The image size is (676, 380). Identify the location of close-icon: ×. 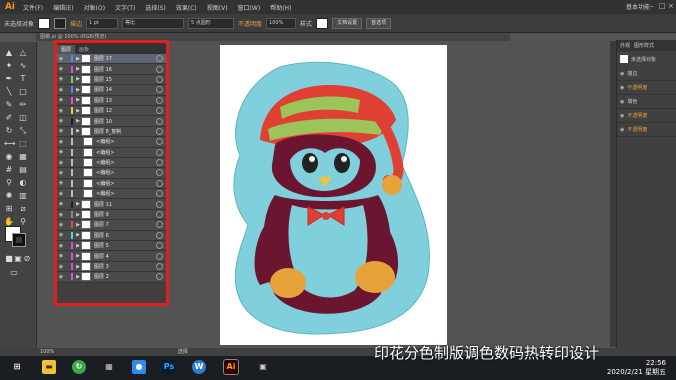
(671, 6).